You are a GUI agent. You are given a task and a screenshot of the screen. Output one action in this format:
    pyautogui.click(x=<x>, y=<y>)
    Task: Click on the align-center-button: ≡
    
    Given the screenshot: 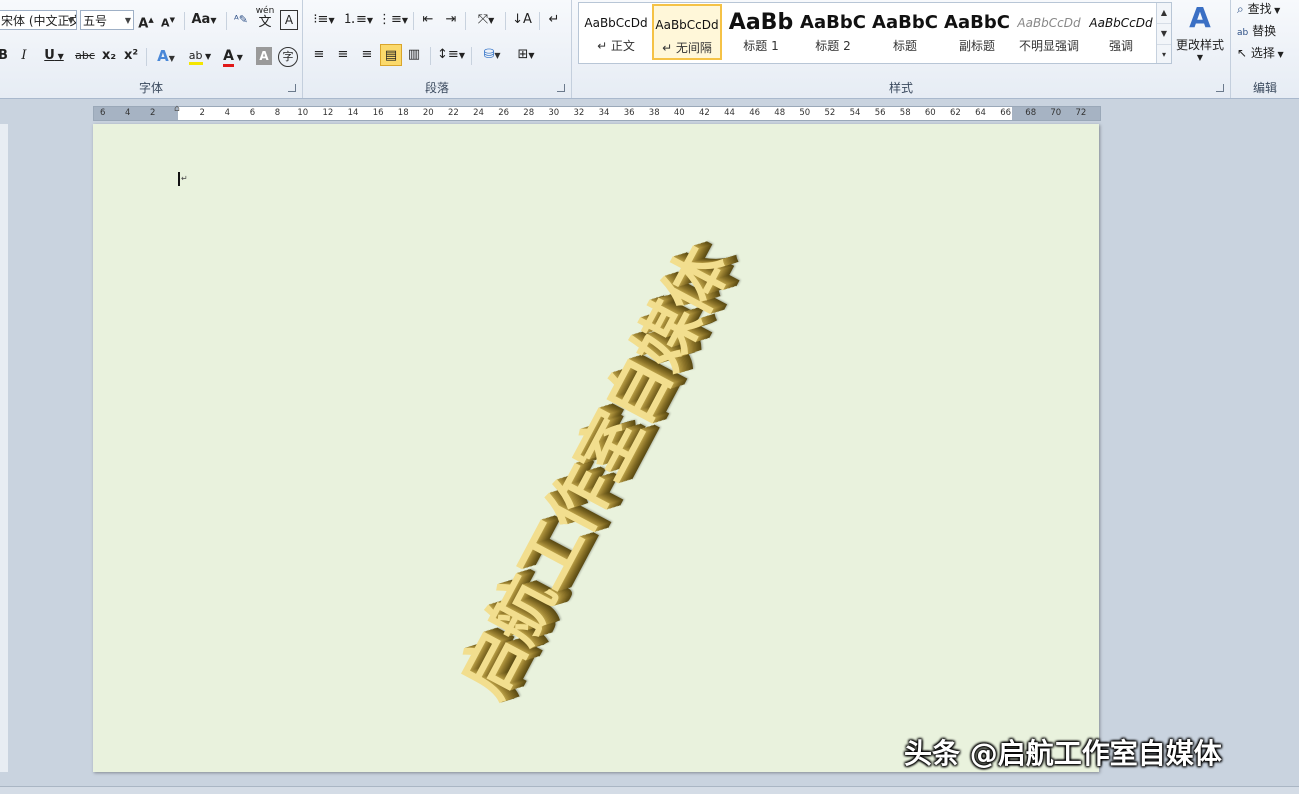 What is the action you would take?
    pyautogui.click(x=343, y=55)
    